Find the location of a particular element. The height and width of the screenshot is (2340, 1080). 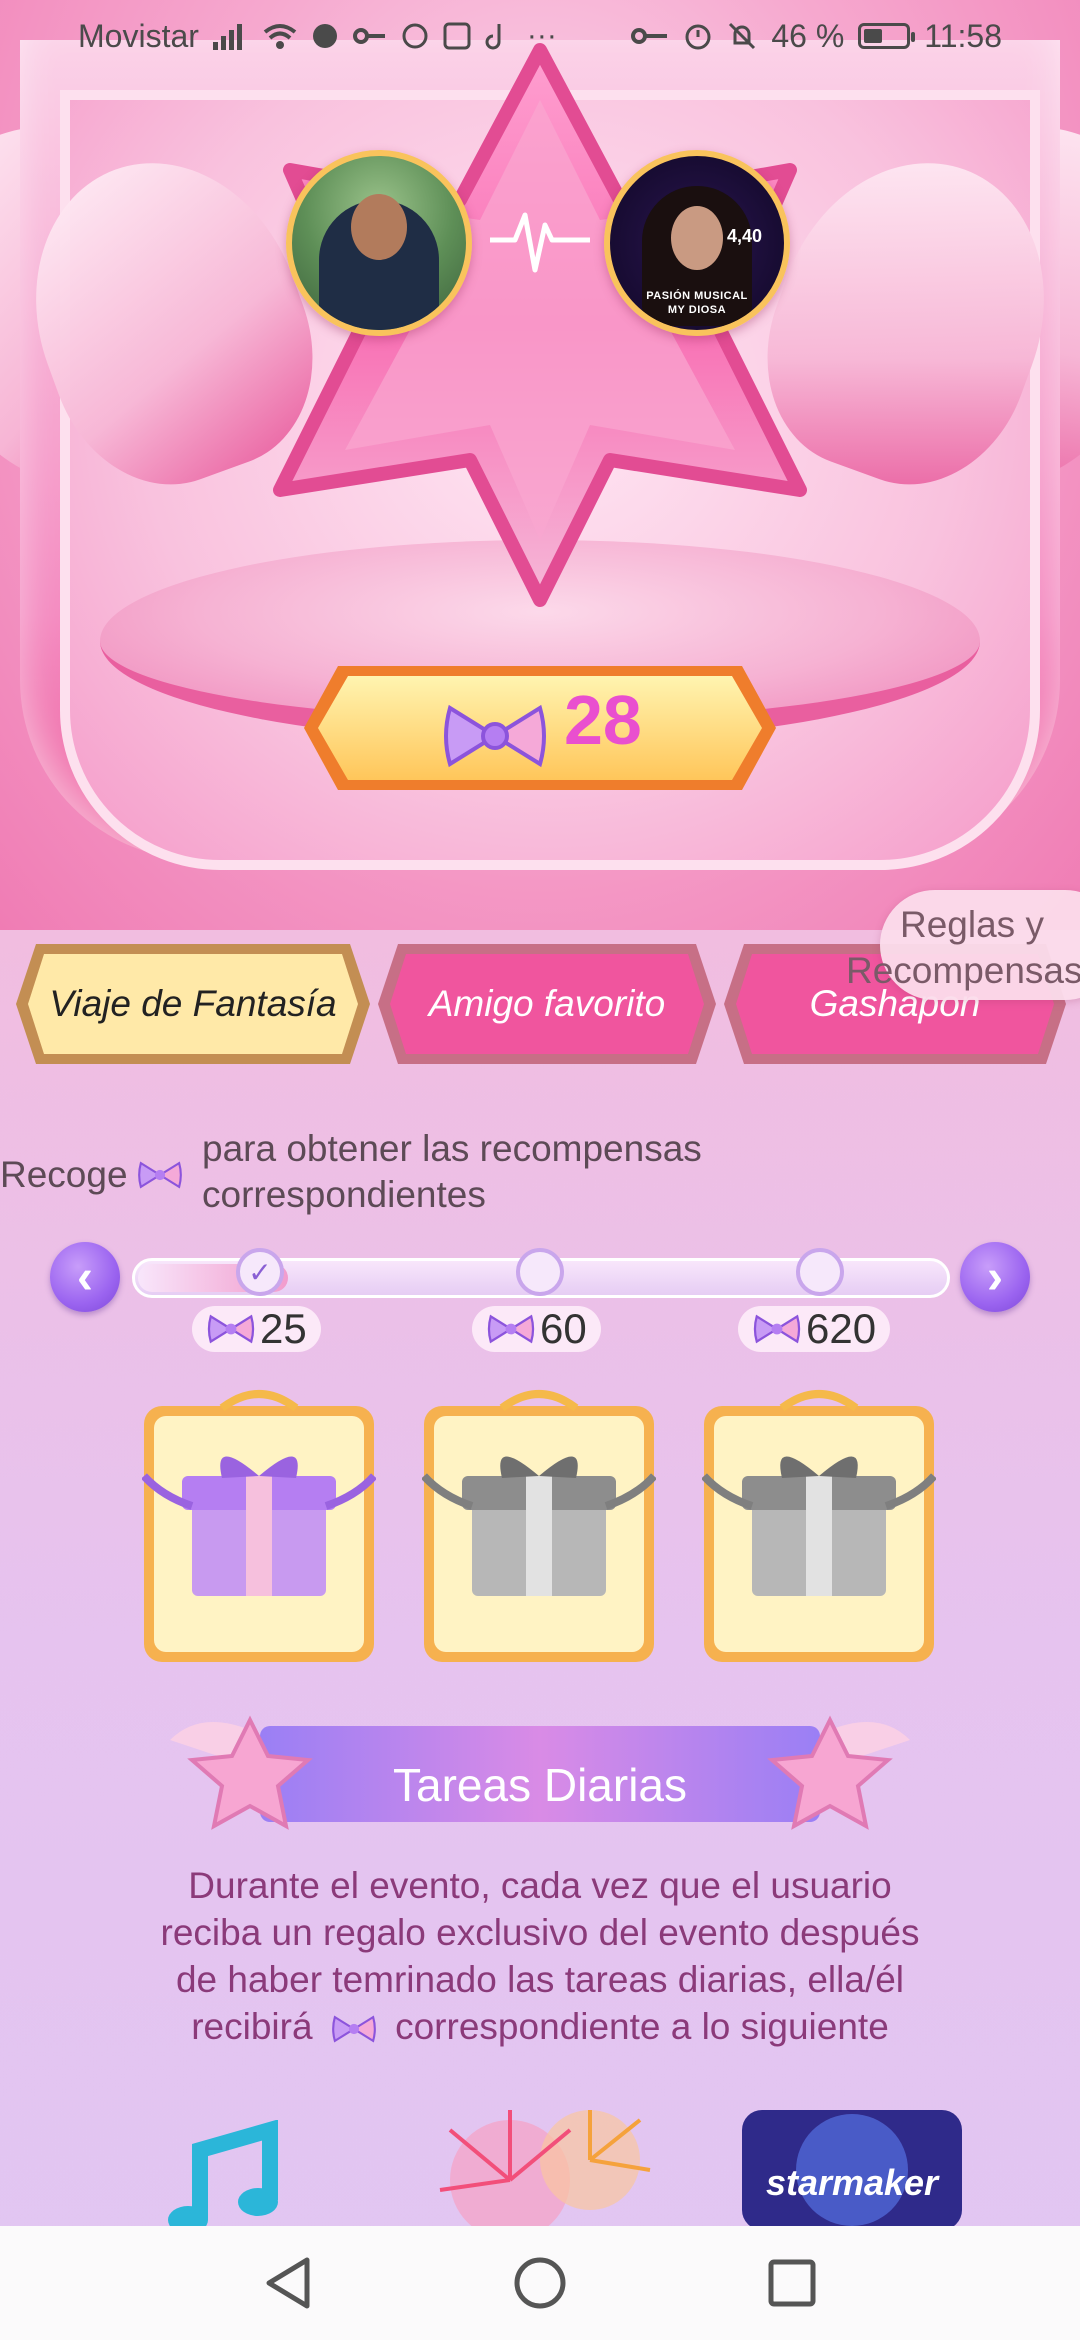

avatar-user-left is located at coordinates (379, 243).